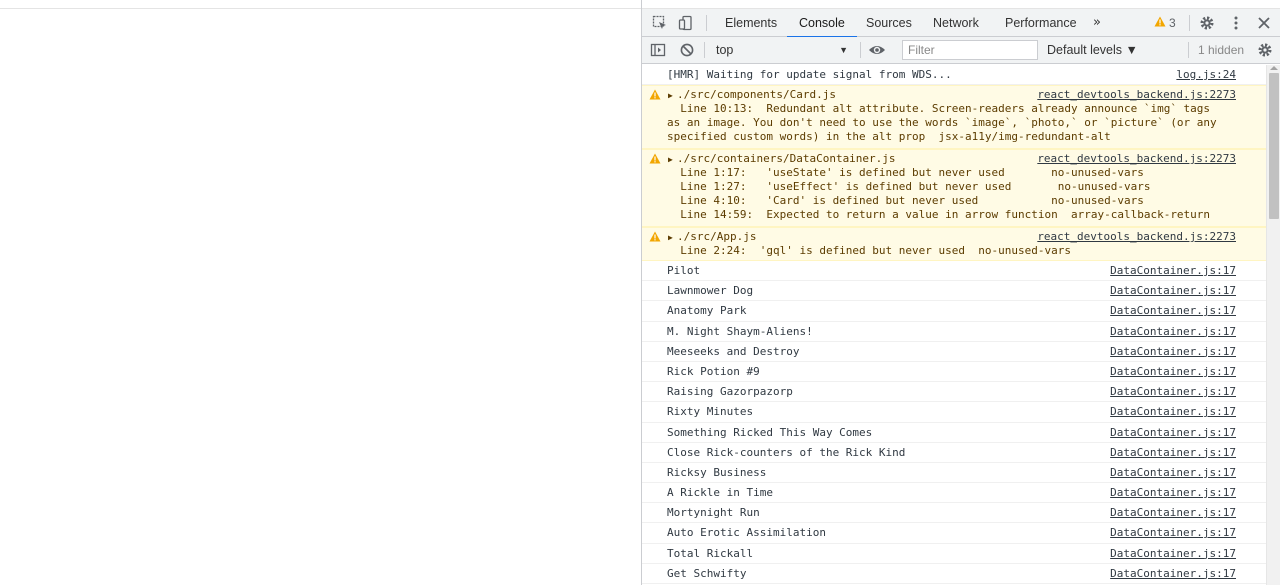 The width and height of the screenshot is (1280, 585). What do you see at coordinates (658, 50) in the screenshot?
I see `show-sidebar-icon` at bounding box center [658, 50].